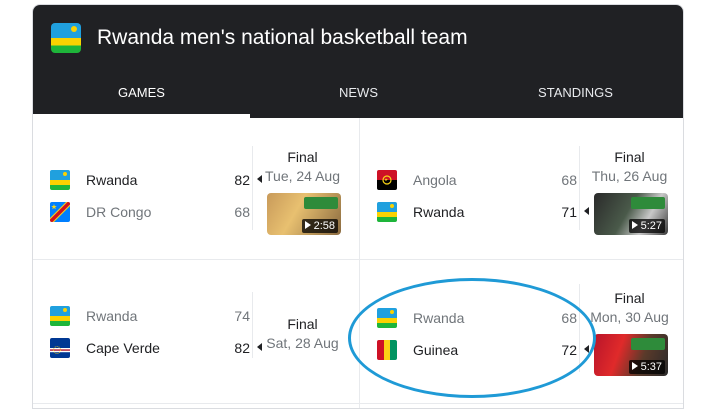  I want to click on team-row: DR Congo 68, so click(150, 212).